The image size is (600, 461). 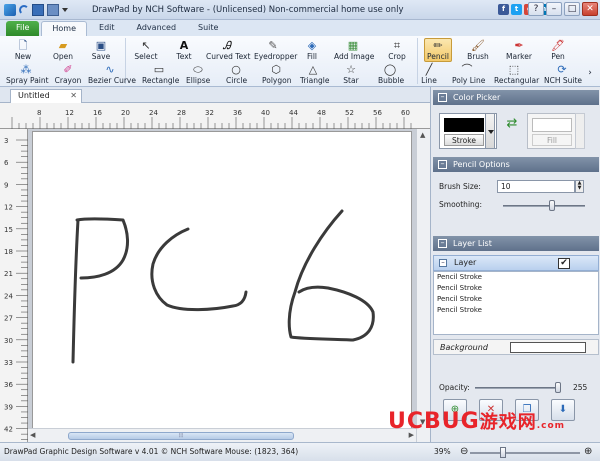 What do you see at coordinates (590, 9) in the screenshot?
I see `close-button: ✕` at bounding box center [590, 9].